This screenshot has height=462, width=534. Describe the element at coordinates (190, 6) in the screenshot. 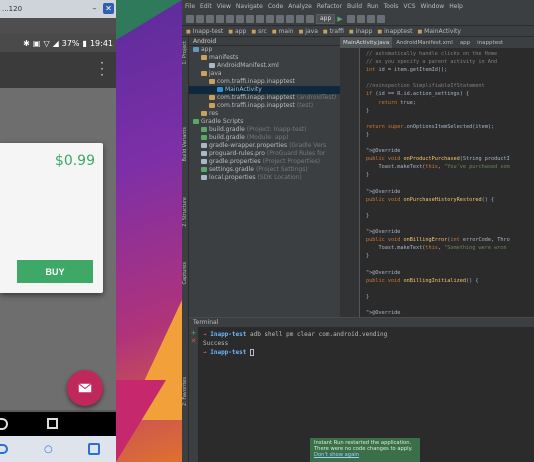

I see `menu-item-file: File` at that location.